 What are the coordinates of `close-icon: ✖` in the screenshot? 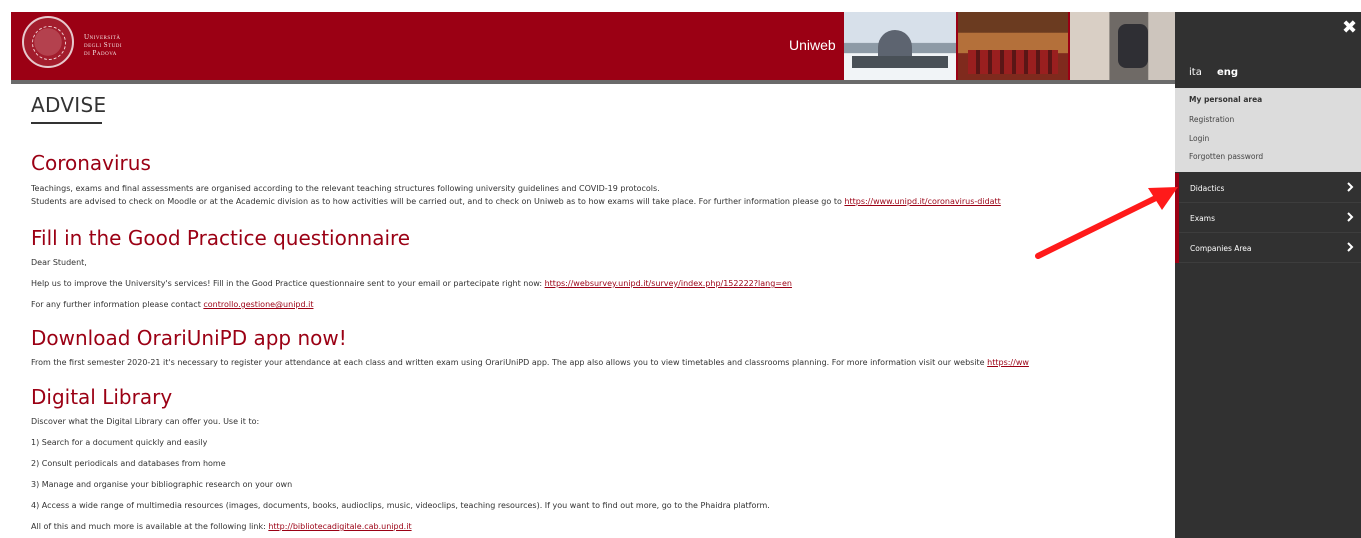 It's located at (1350, 28).